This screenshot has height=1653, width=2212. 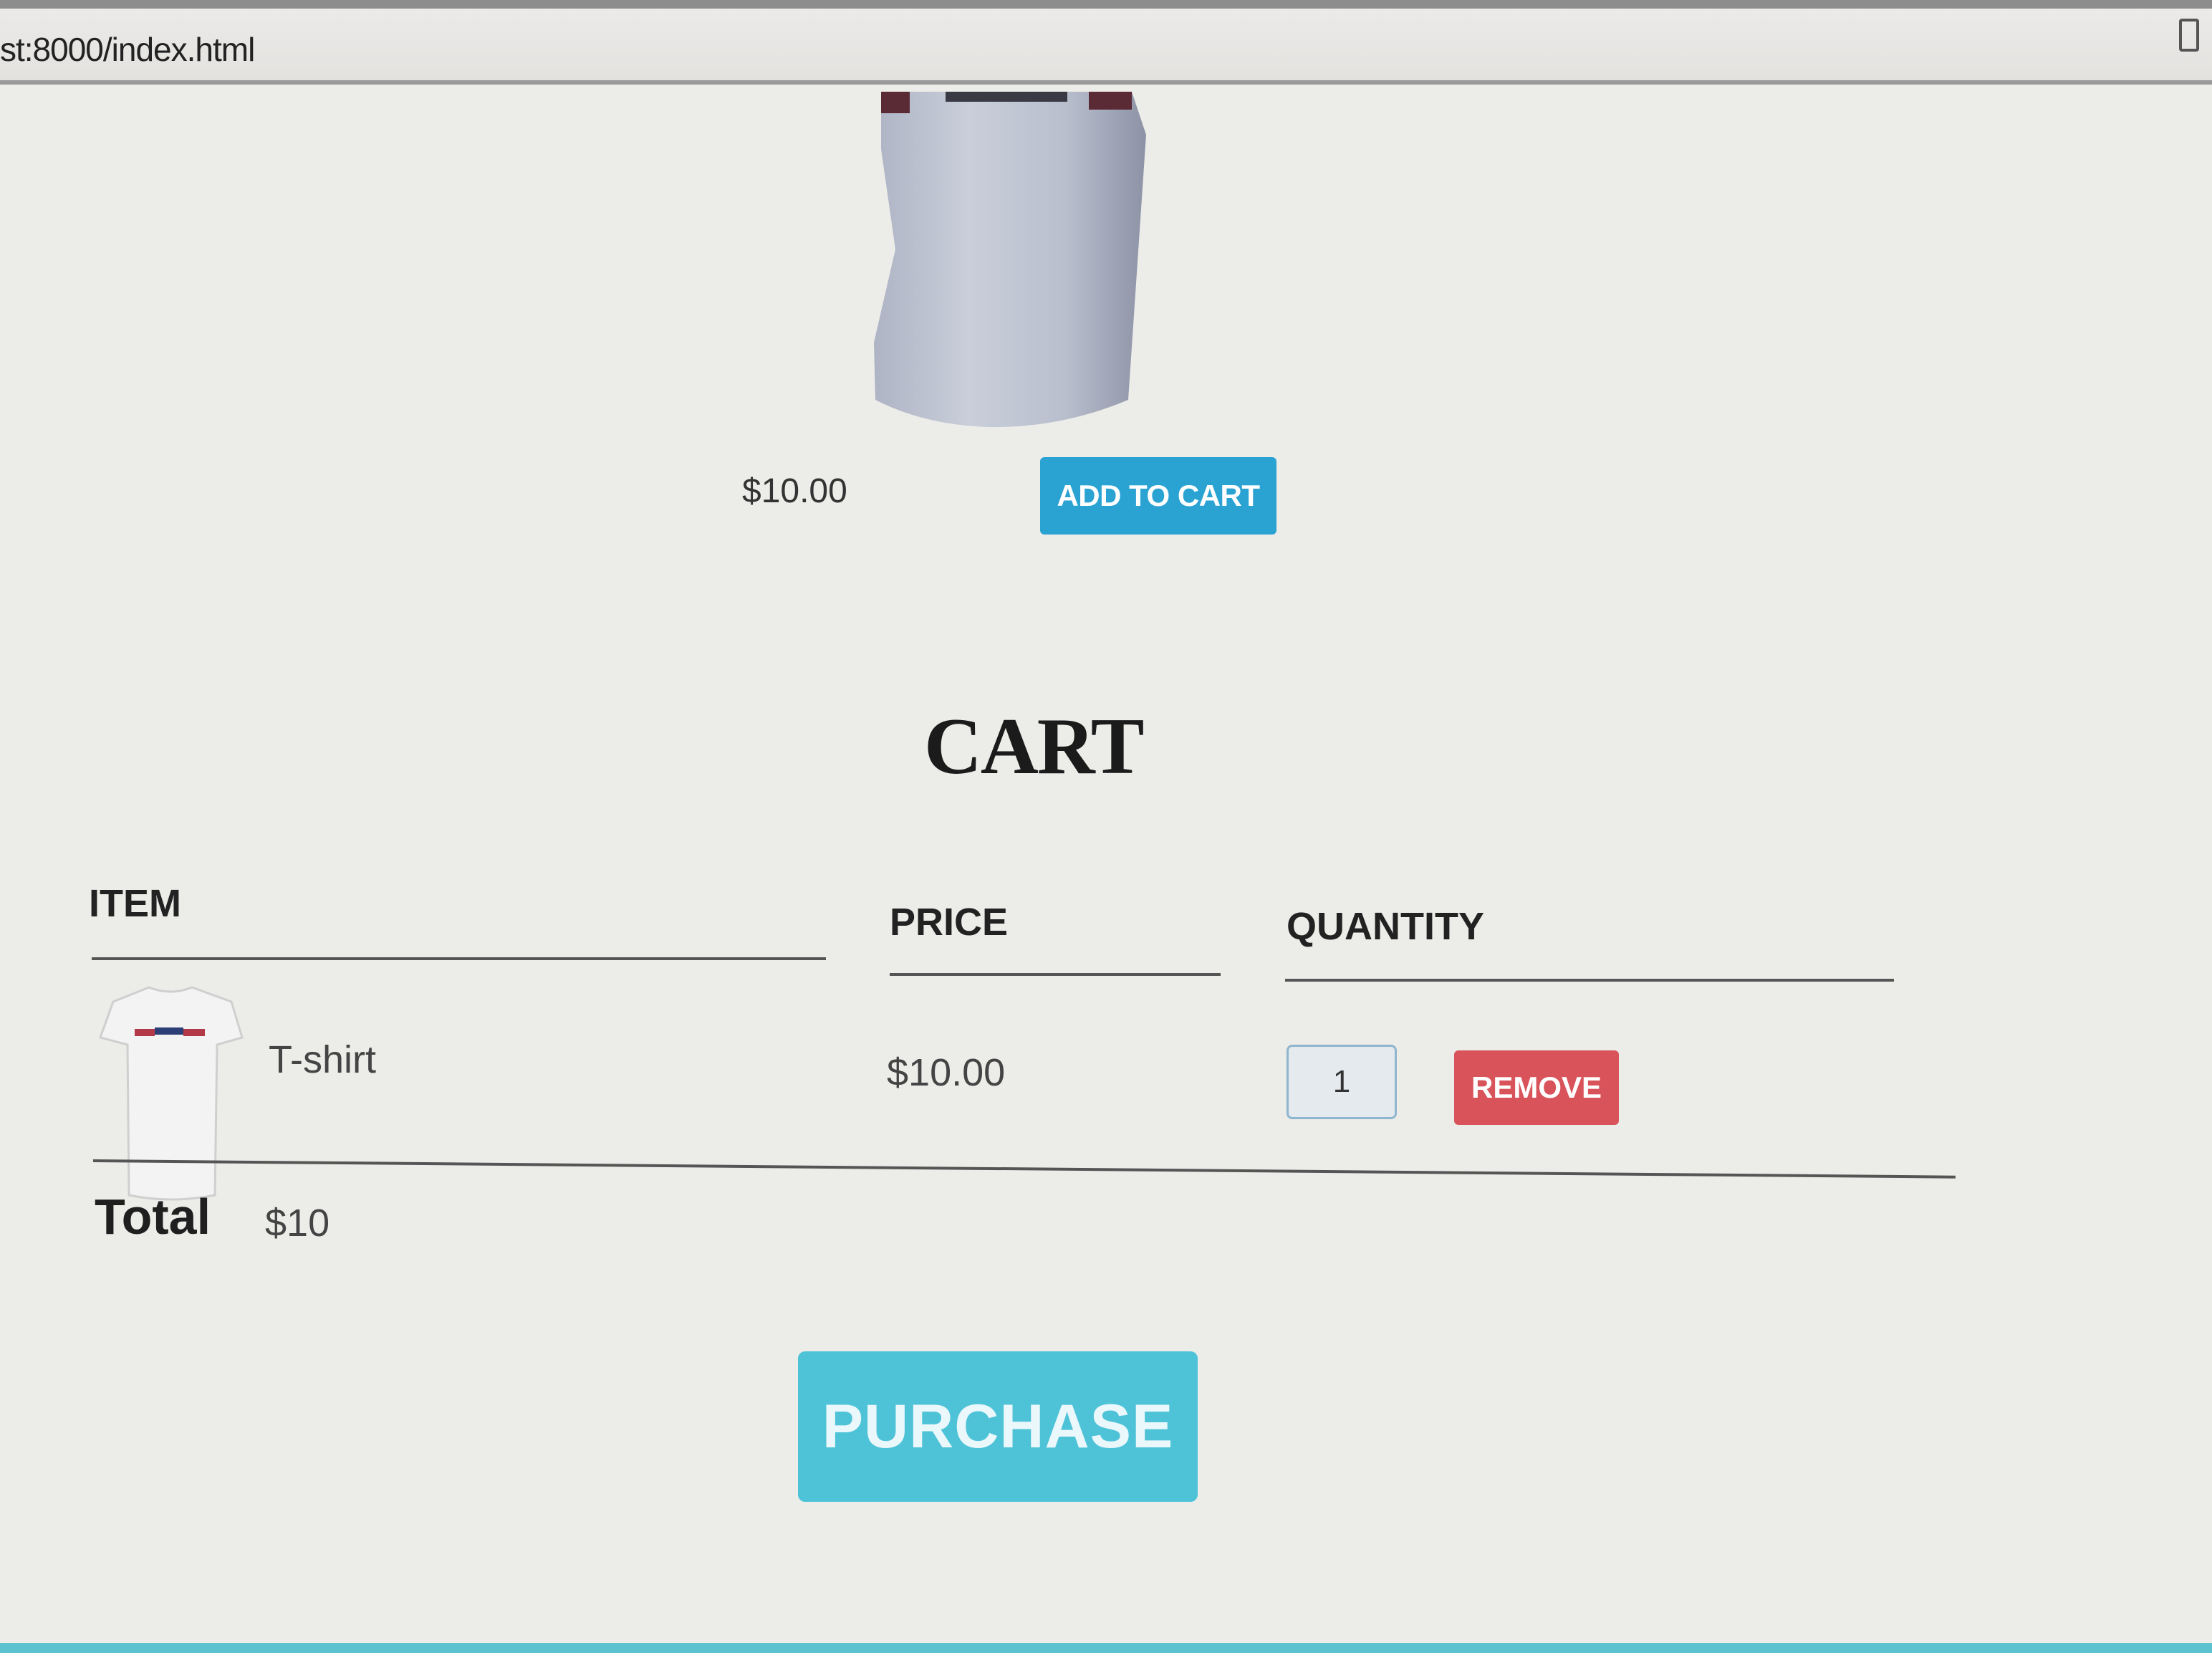 I want to click on toolbar-edge, so click(x=1106, y=5).